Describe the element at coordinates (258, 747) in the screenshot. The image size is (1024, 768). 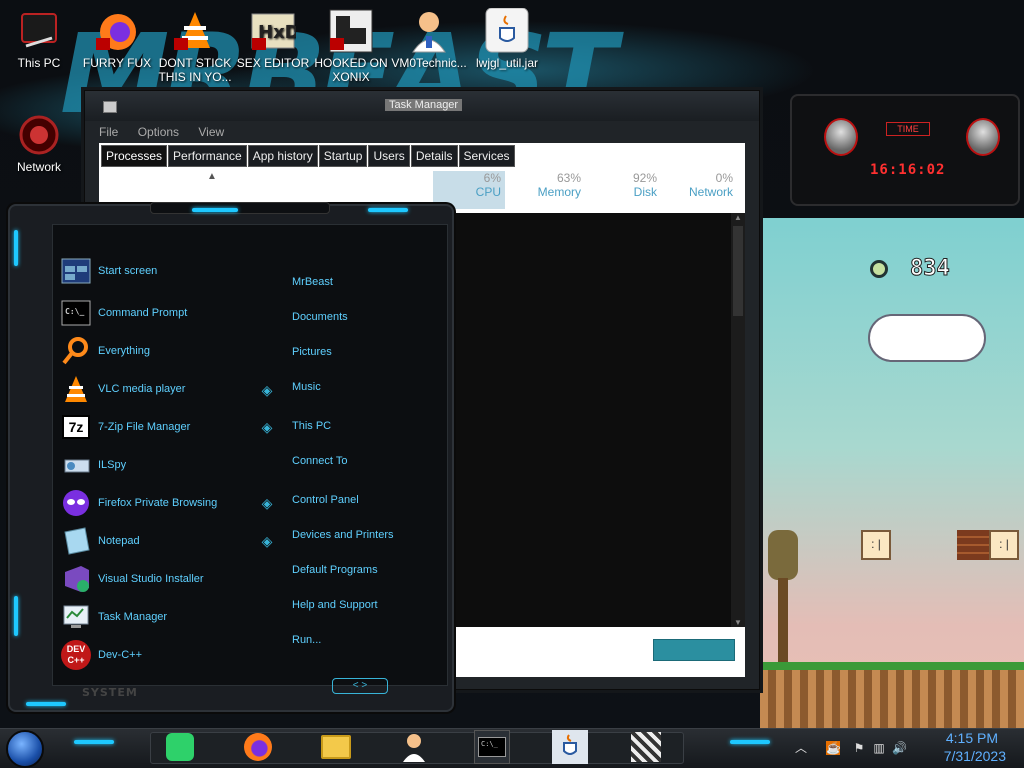
I see `taskbar-firefox` at that location.